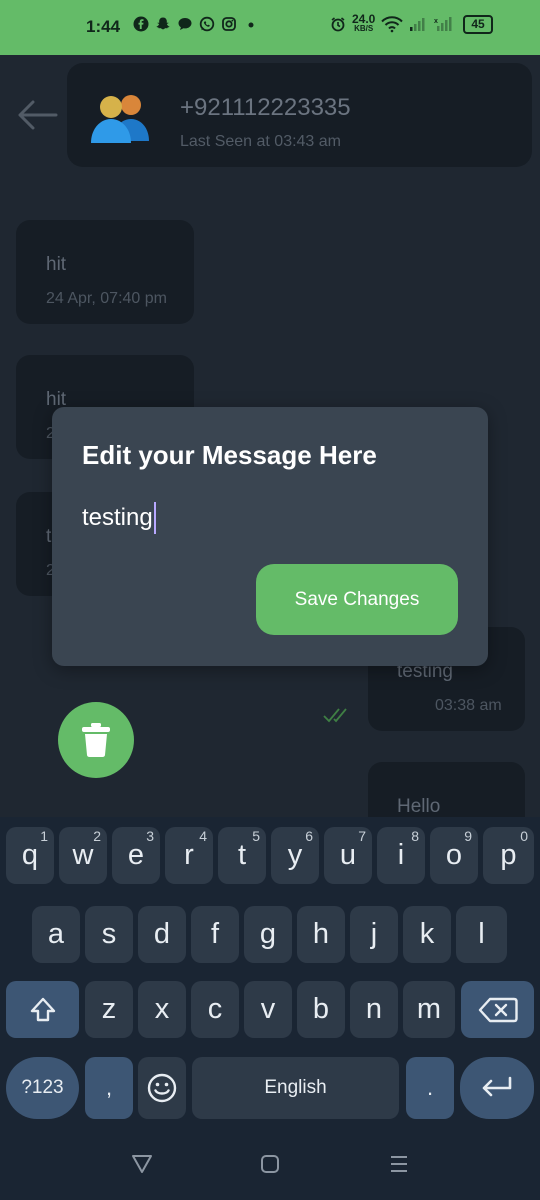  What do you see at coordinates (427, 934) in the screenshot?
I see `key-k: k` at bounding box center [427, 934].